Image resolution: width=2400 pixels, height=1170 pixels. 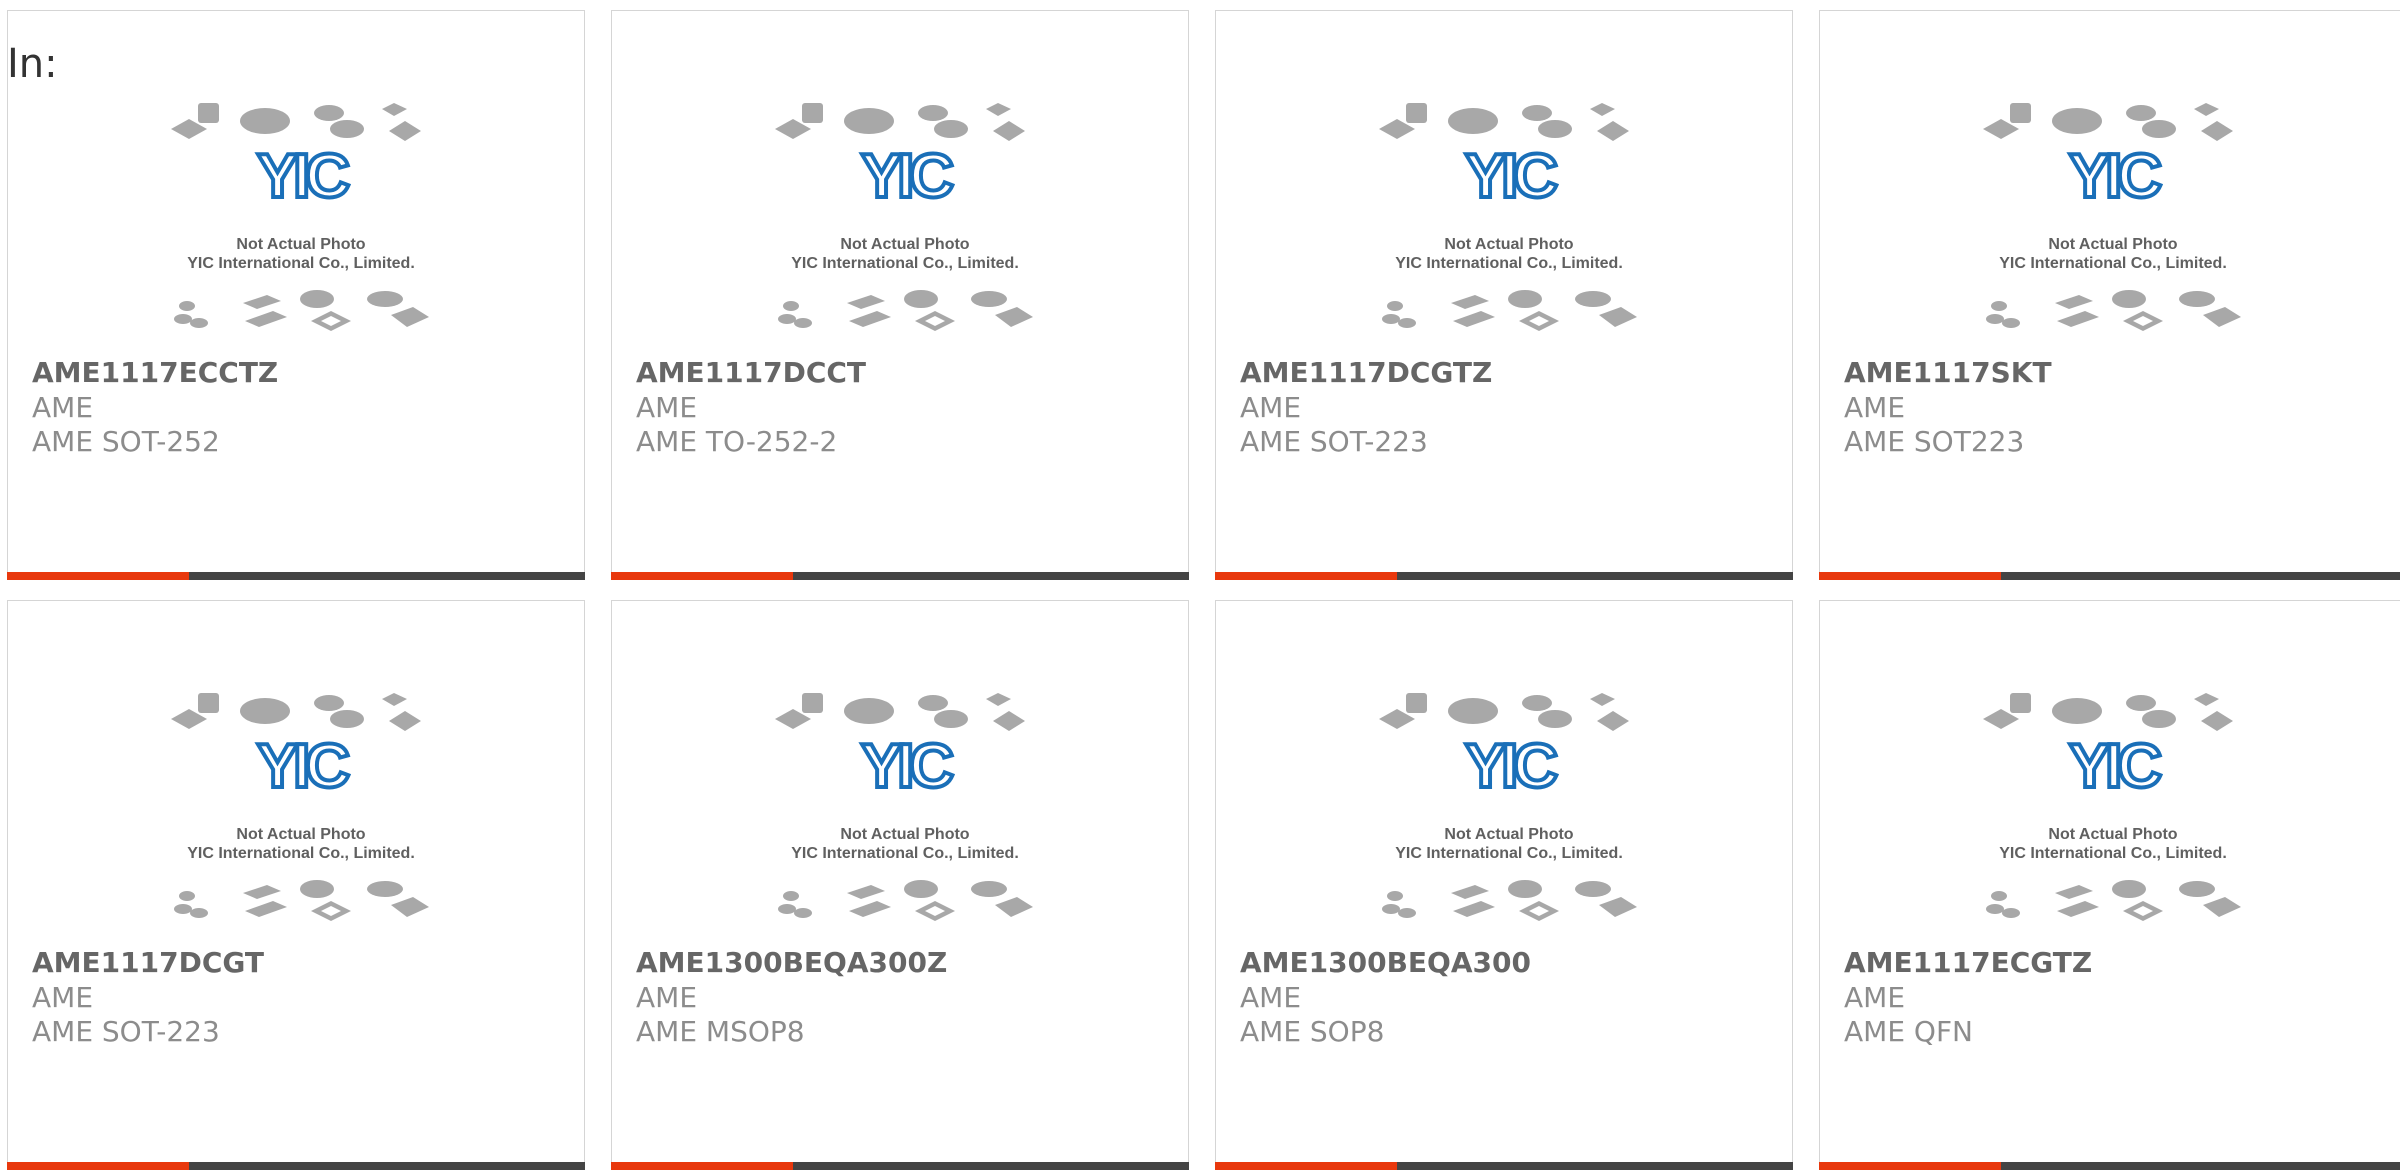 What do you see at coordinates (1948, 373) in the screenshot?
I see `part-number-link: AME1117SKT` at bounding box center [1948, 373].